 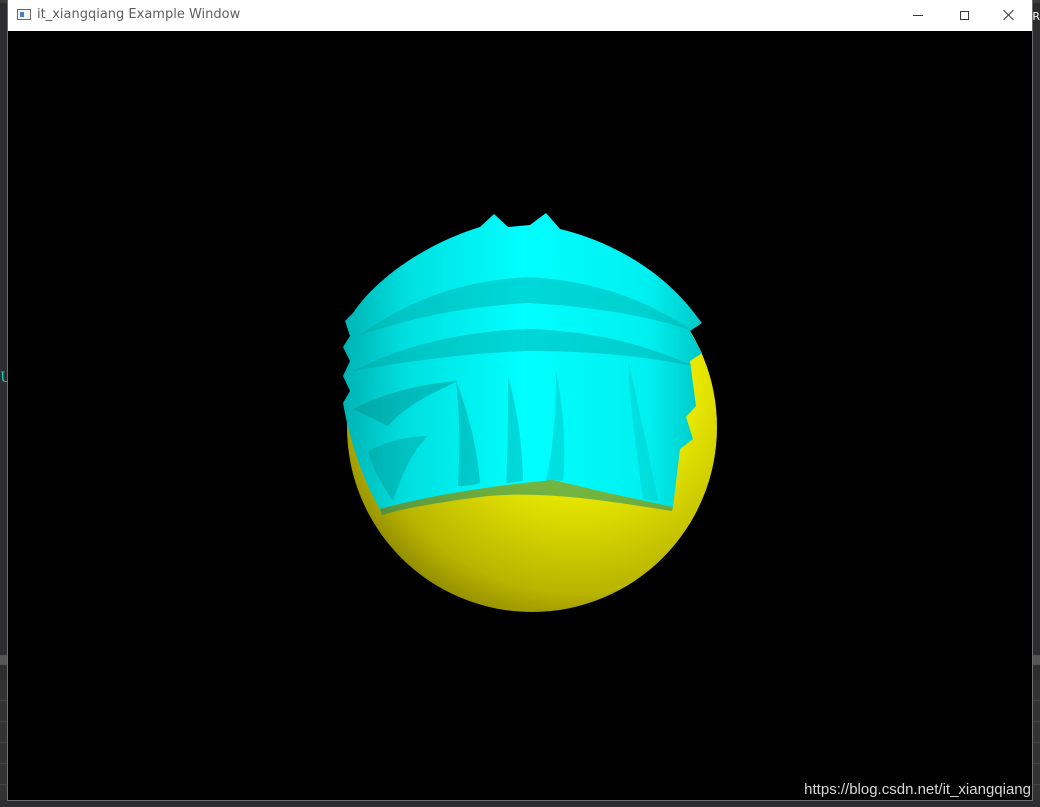 I want to click on minimize-icon, so click(x=918, y=15).